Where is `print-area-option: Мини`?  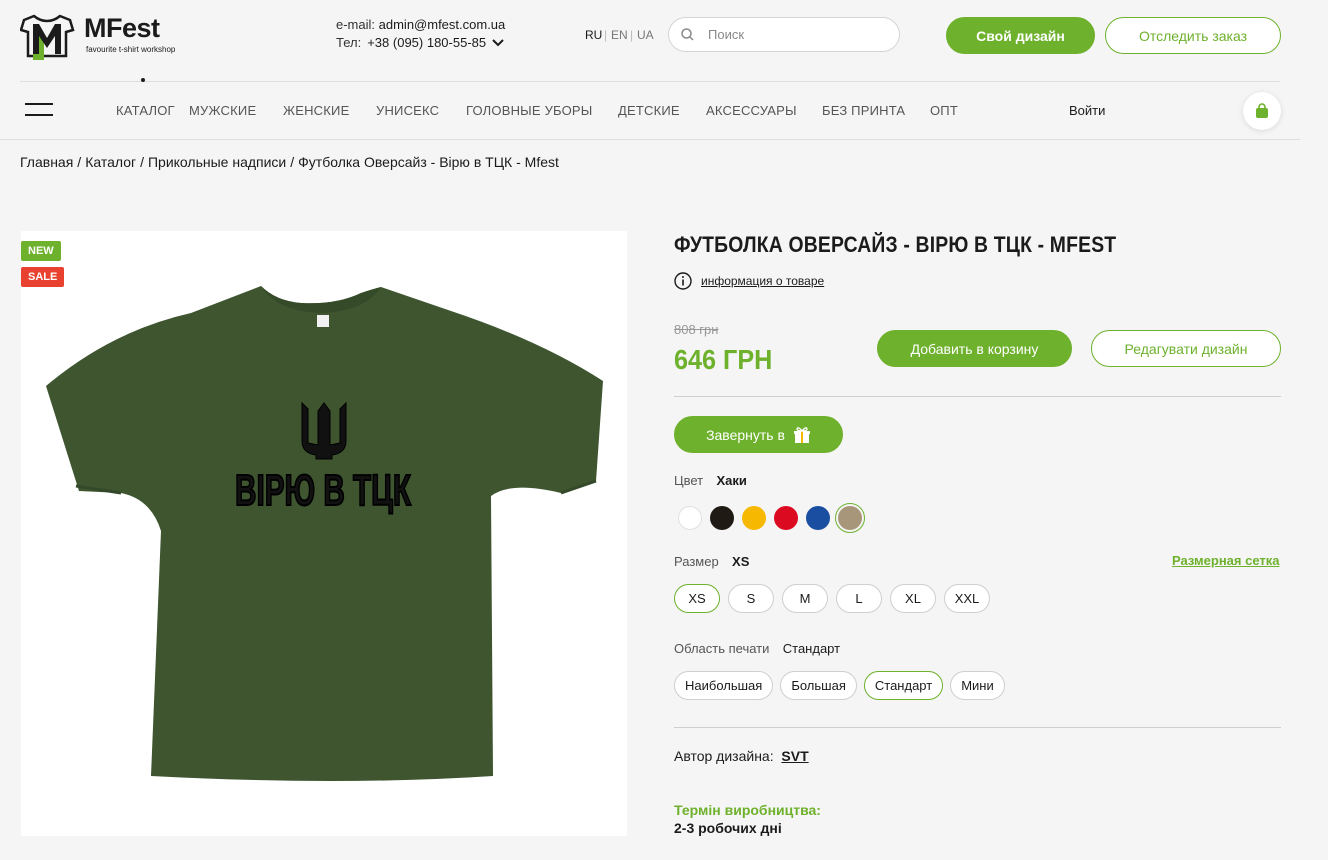 print-area-option: Мини is located at coordinates (977, 685).